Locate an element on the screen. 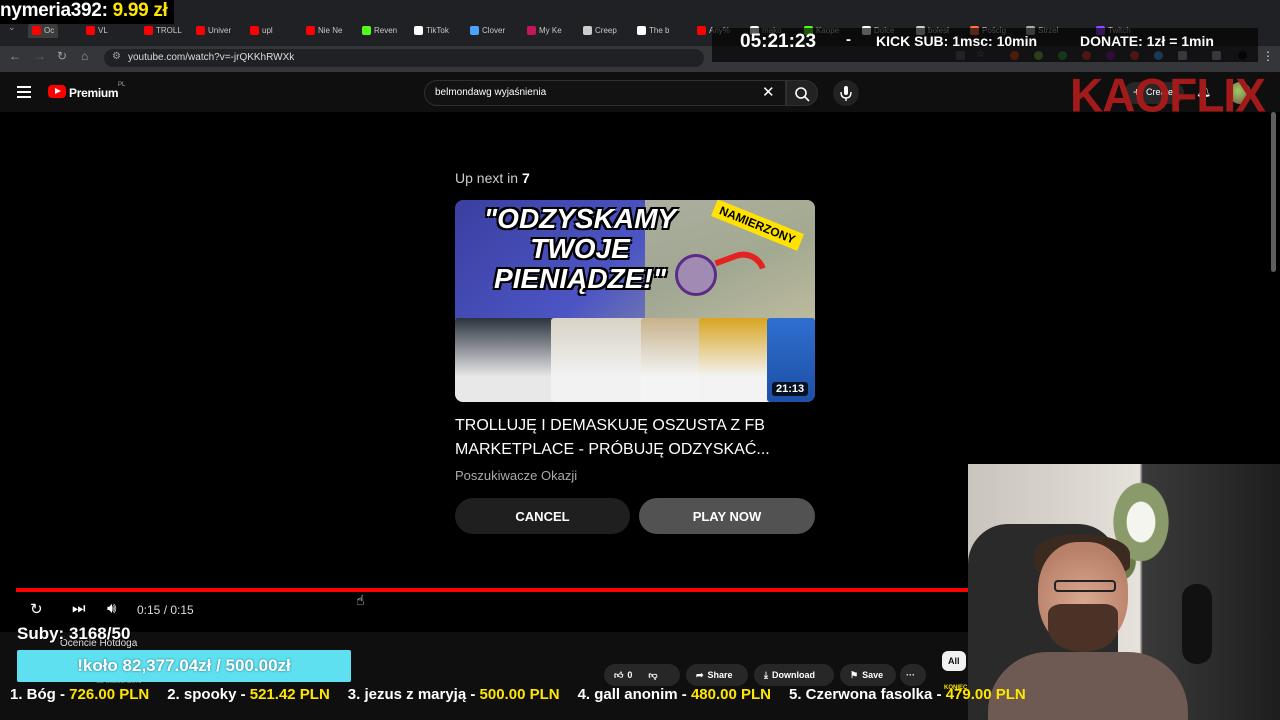  tab-label: Oc is located at coordinates (49, 30).